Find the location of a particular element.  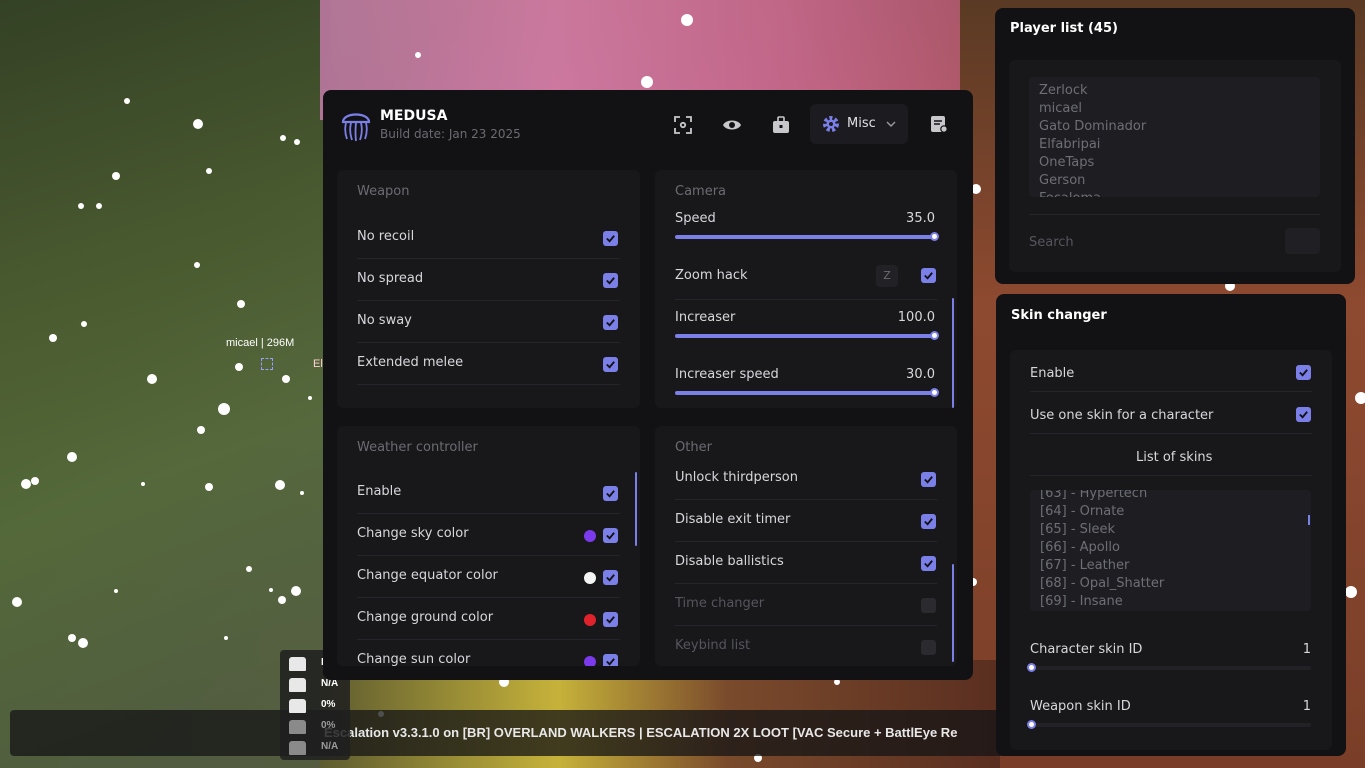

weapon-skin-knob is located at coordinates (1031, 724).